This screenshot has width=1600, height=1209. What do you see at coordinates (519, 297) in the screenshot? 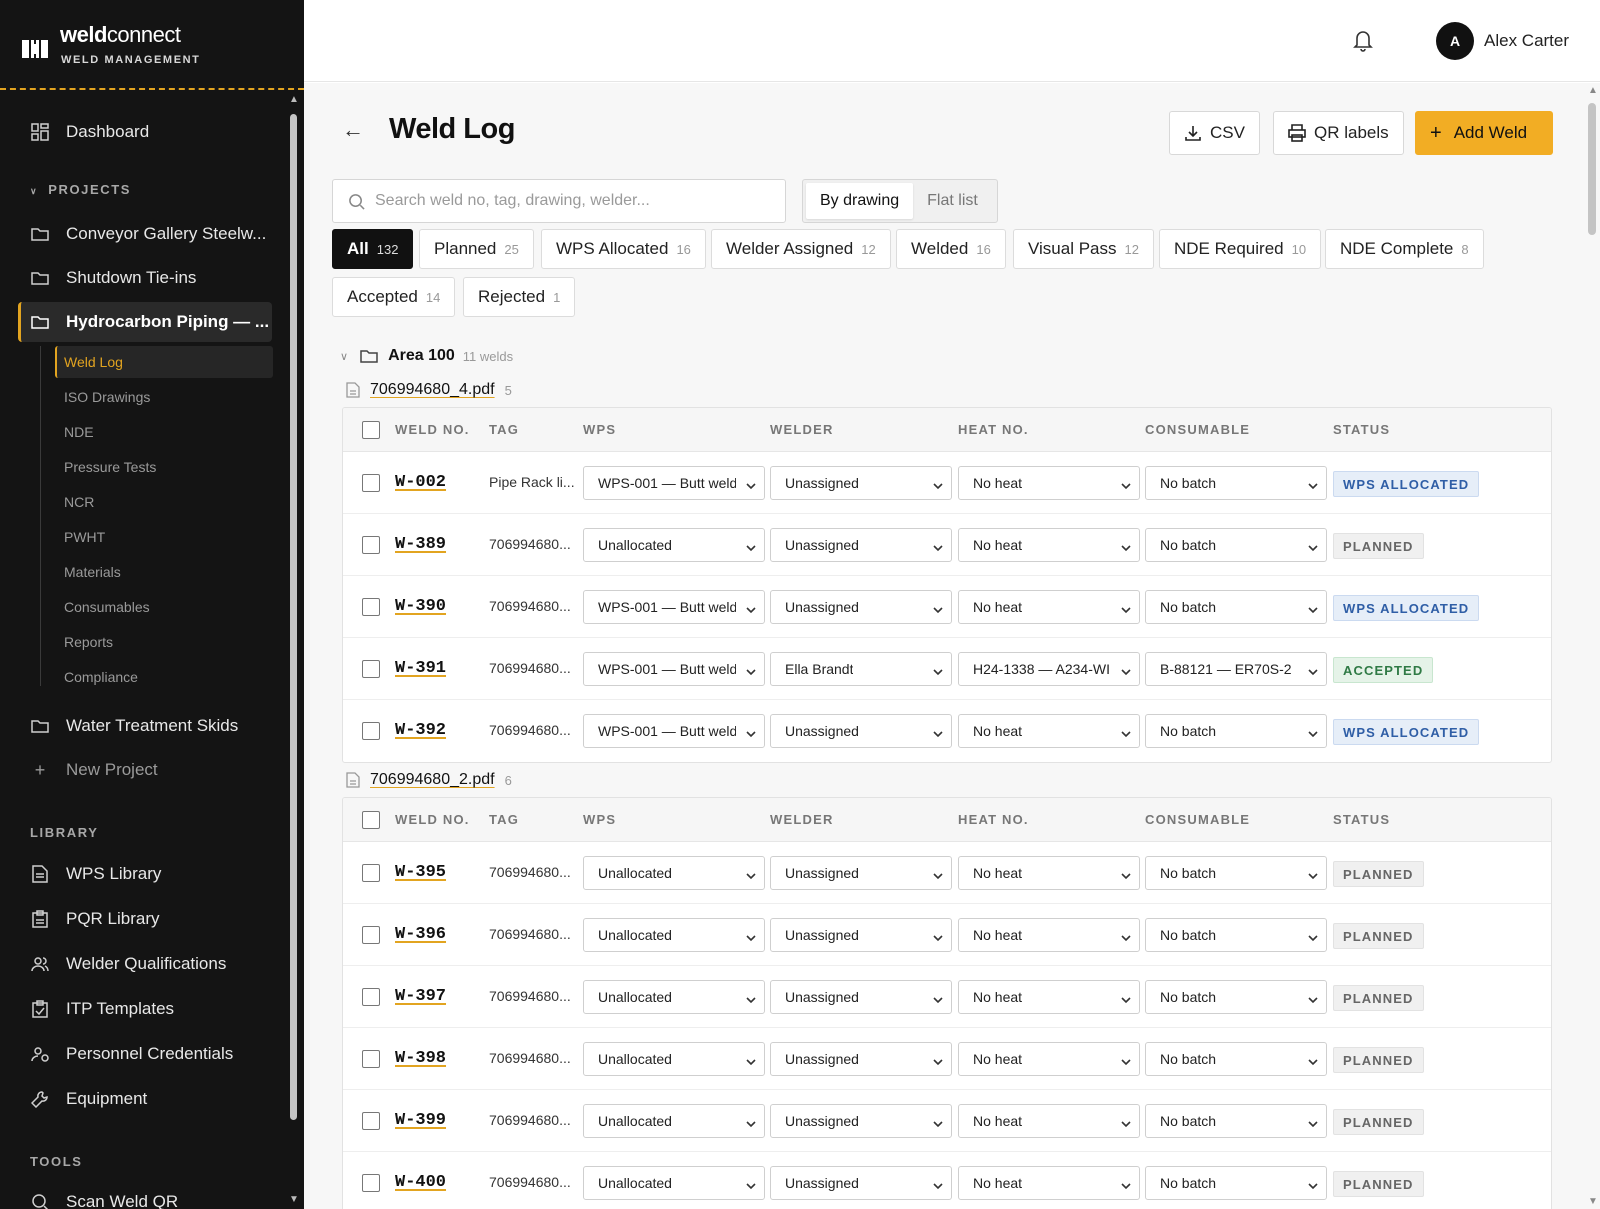
I see `filter-chip-rejected: Rejected 1` at bounding box center [519, 297].